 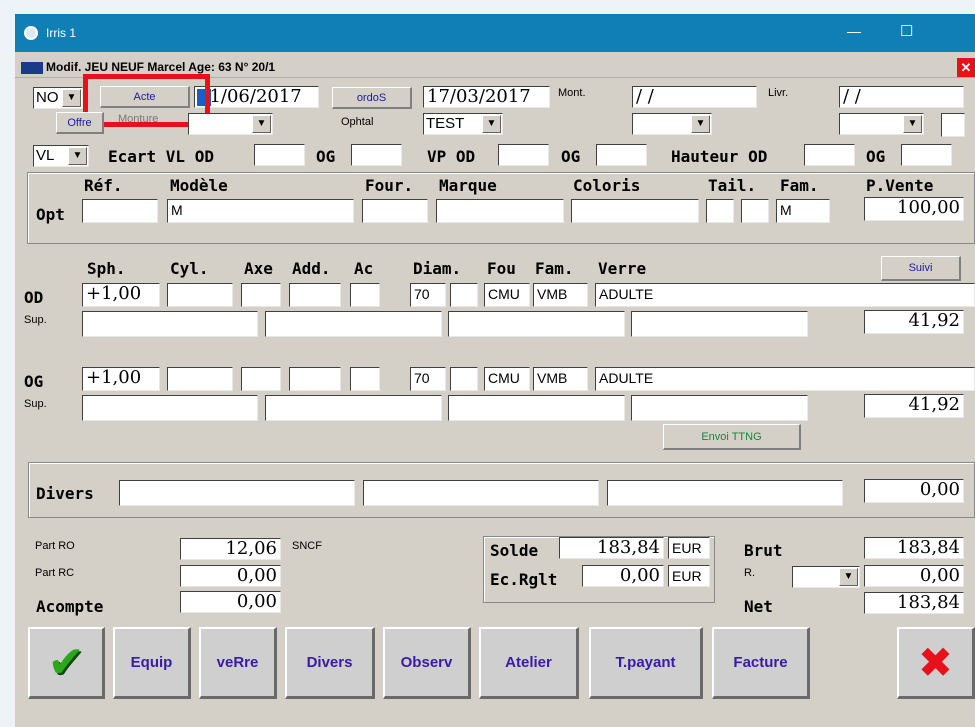 What do you see at coordinates (623, 576) in the screenshot?
I see `ecrglt-field: 0,00` at bounding box center [623, 576].